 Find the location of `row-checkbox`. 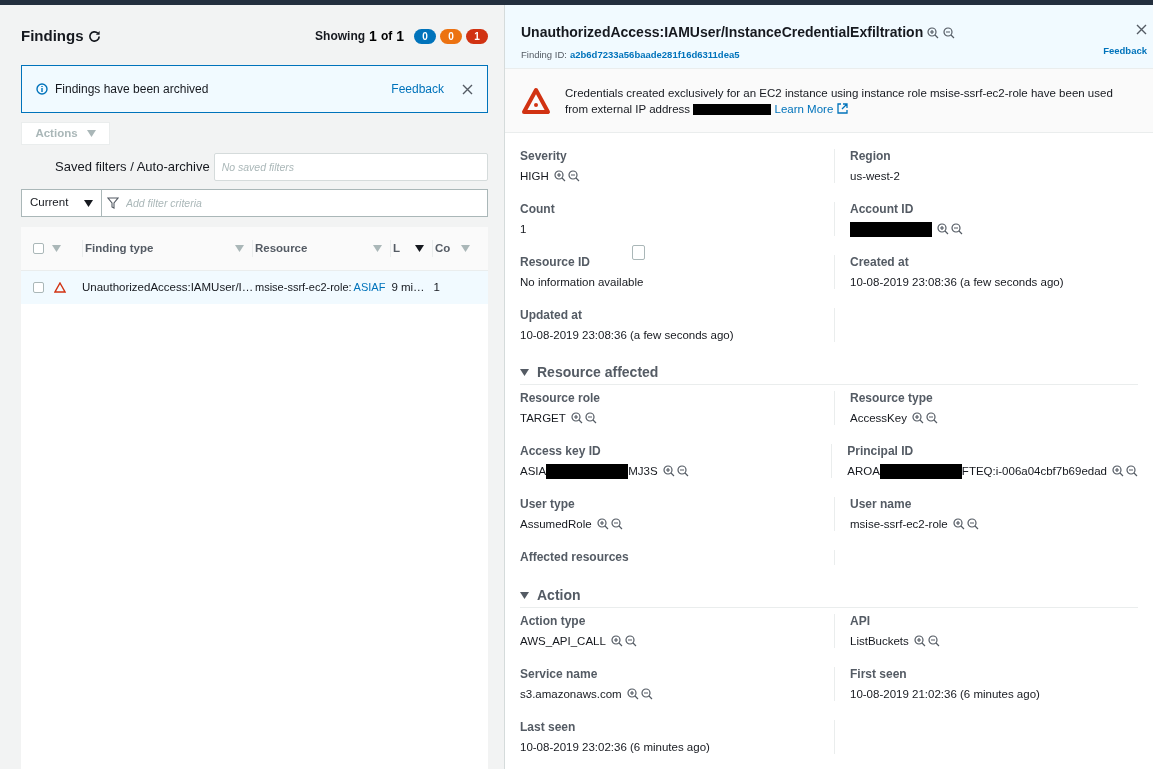

row-checkbox is located at coordinates (38, 287).